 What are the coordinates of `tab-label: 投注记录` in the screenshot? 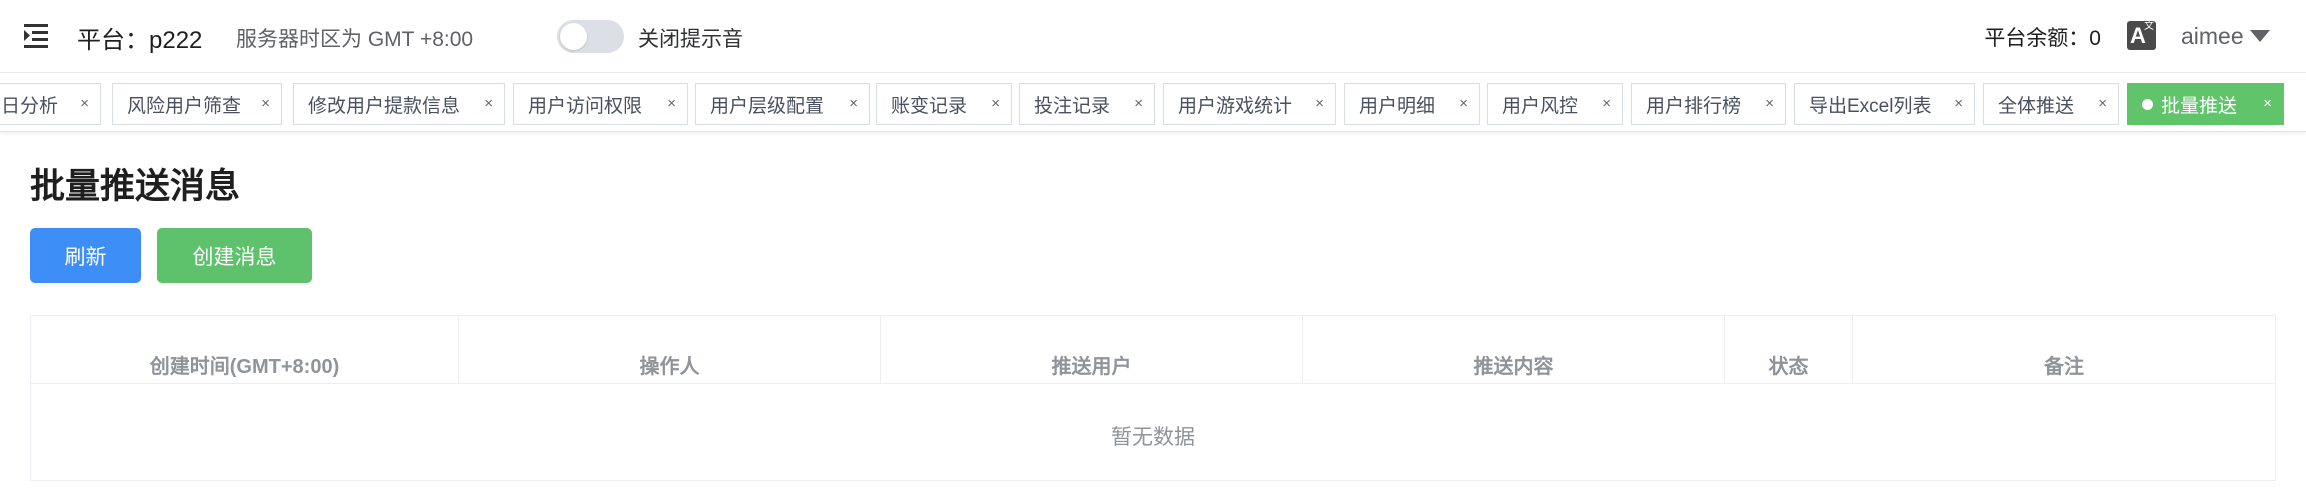 It's located at (1072, 106).